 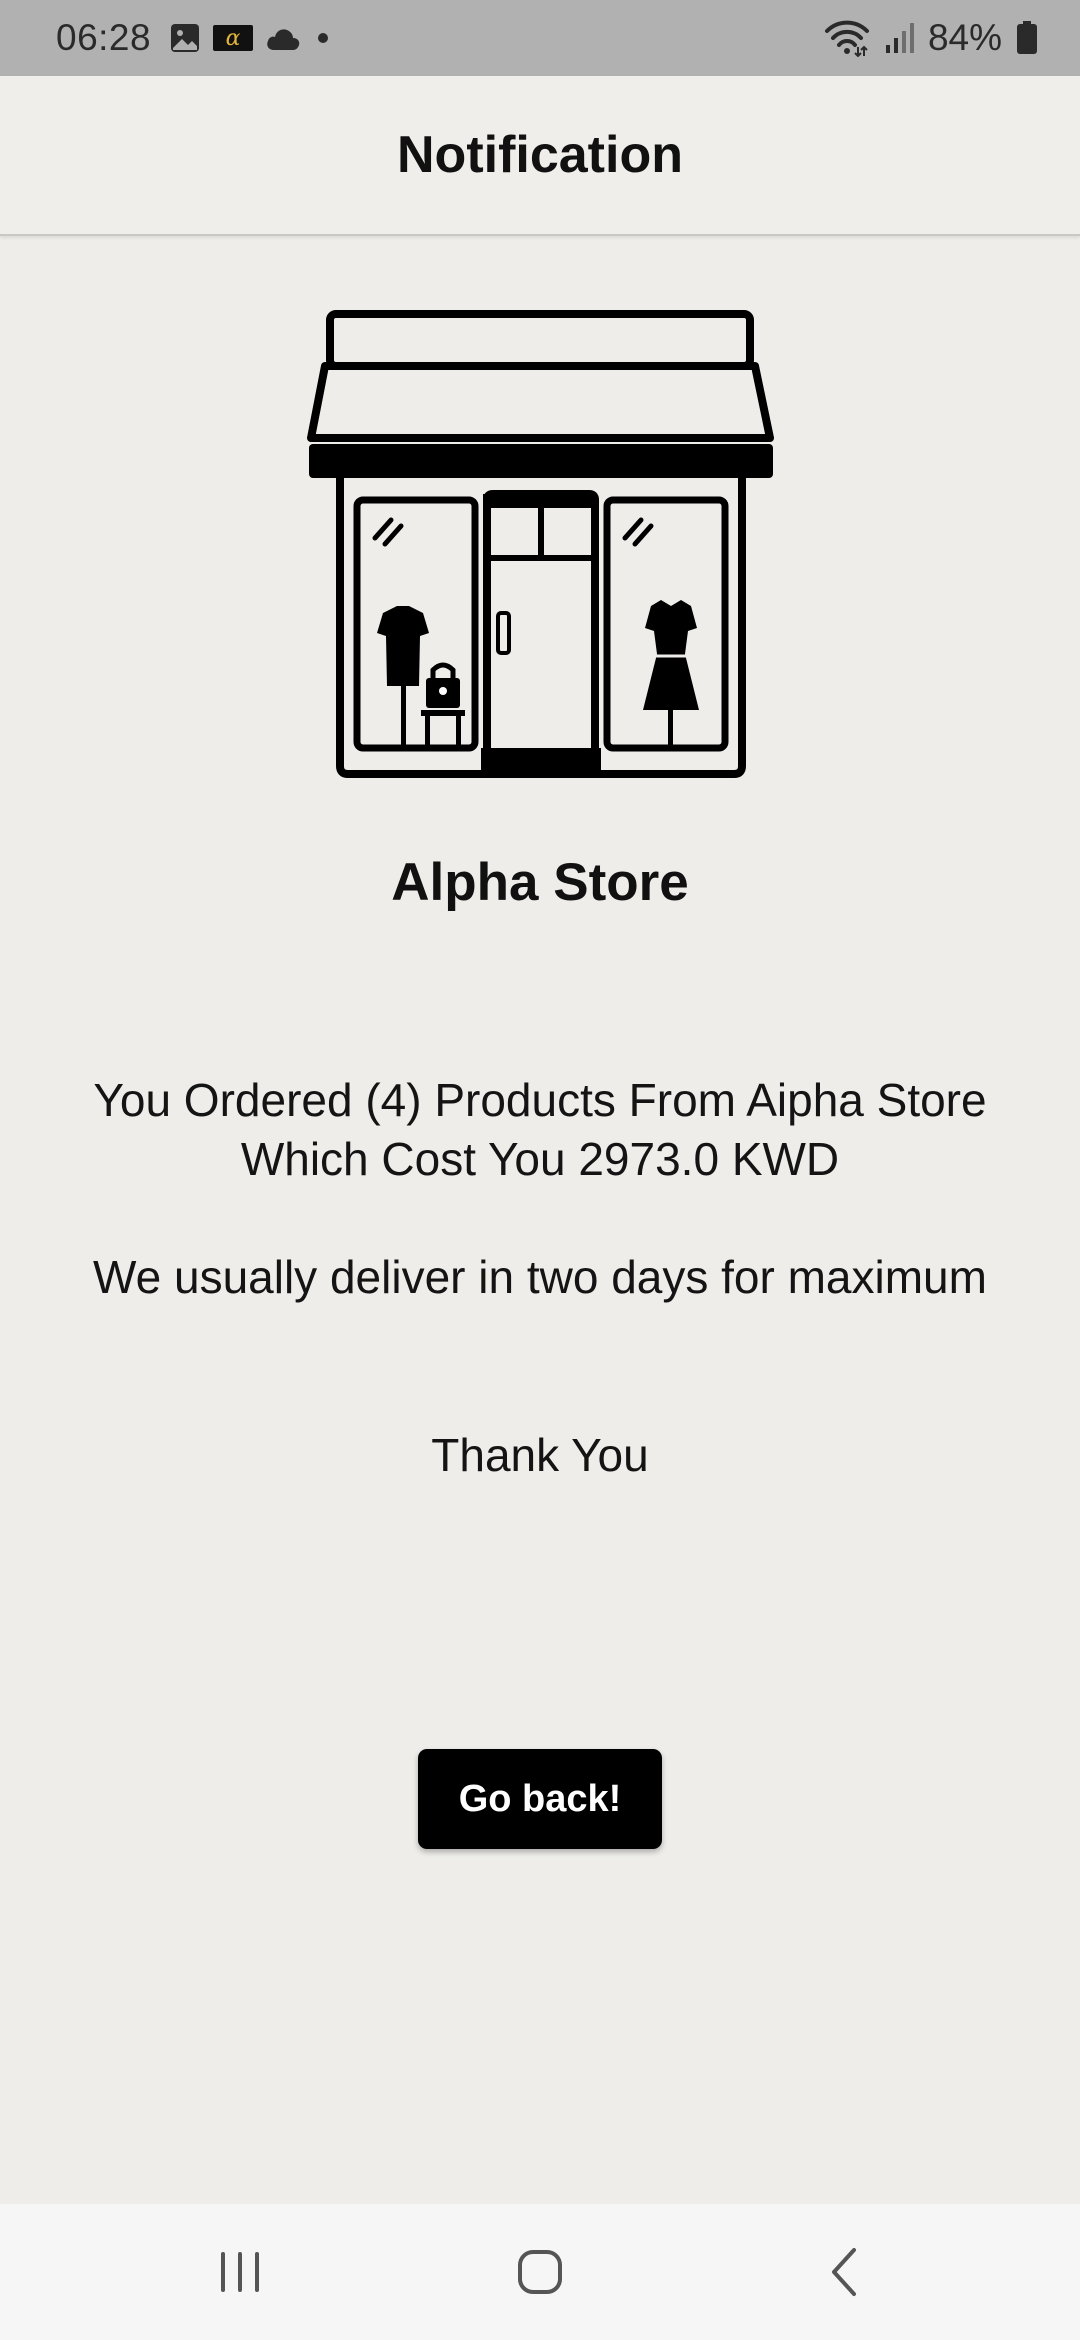 What do you see at coordinates (104, 37) in the screenshot?
I see `status-time: 06:28` at bounding box center [104, 37].